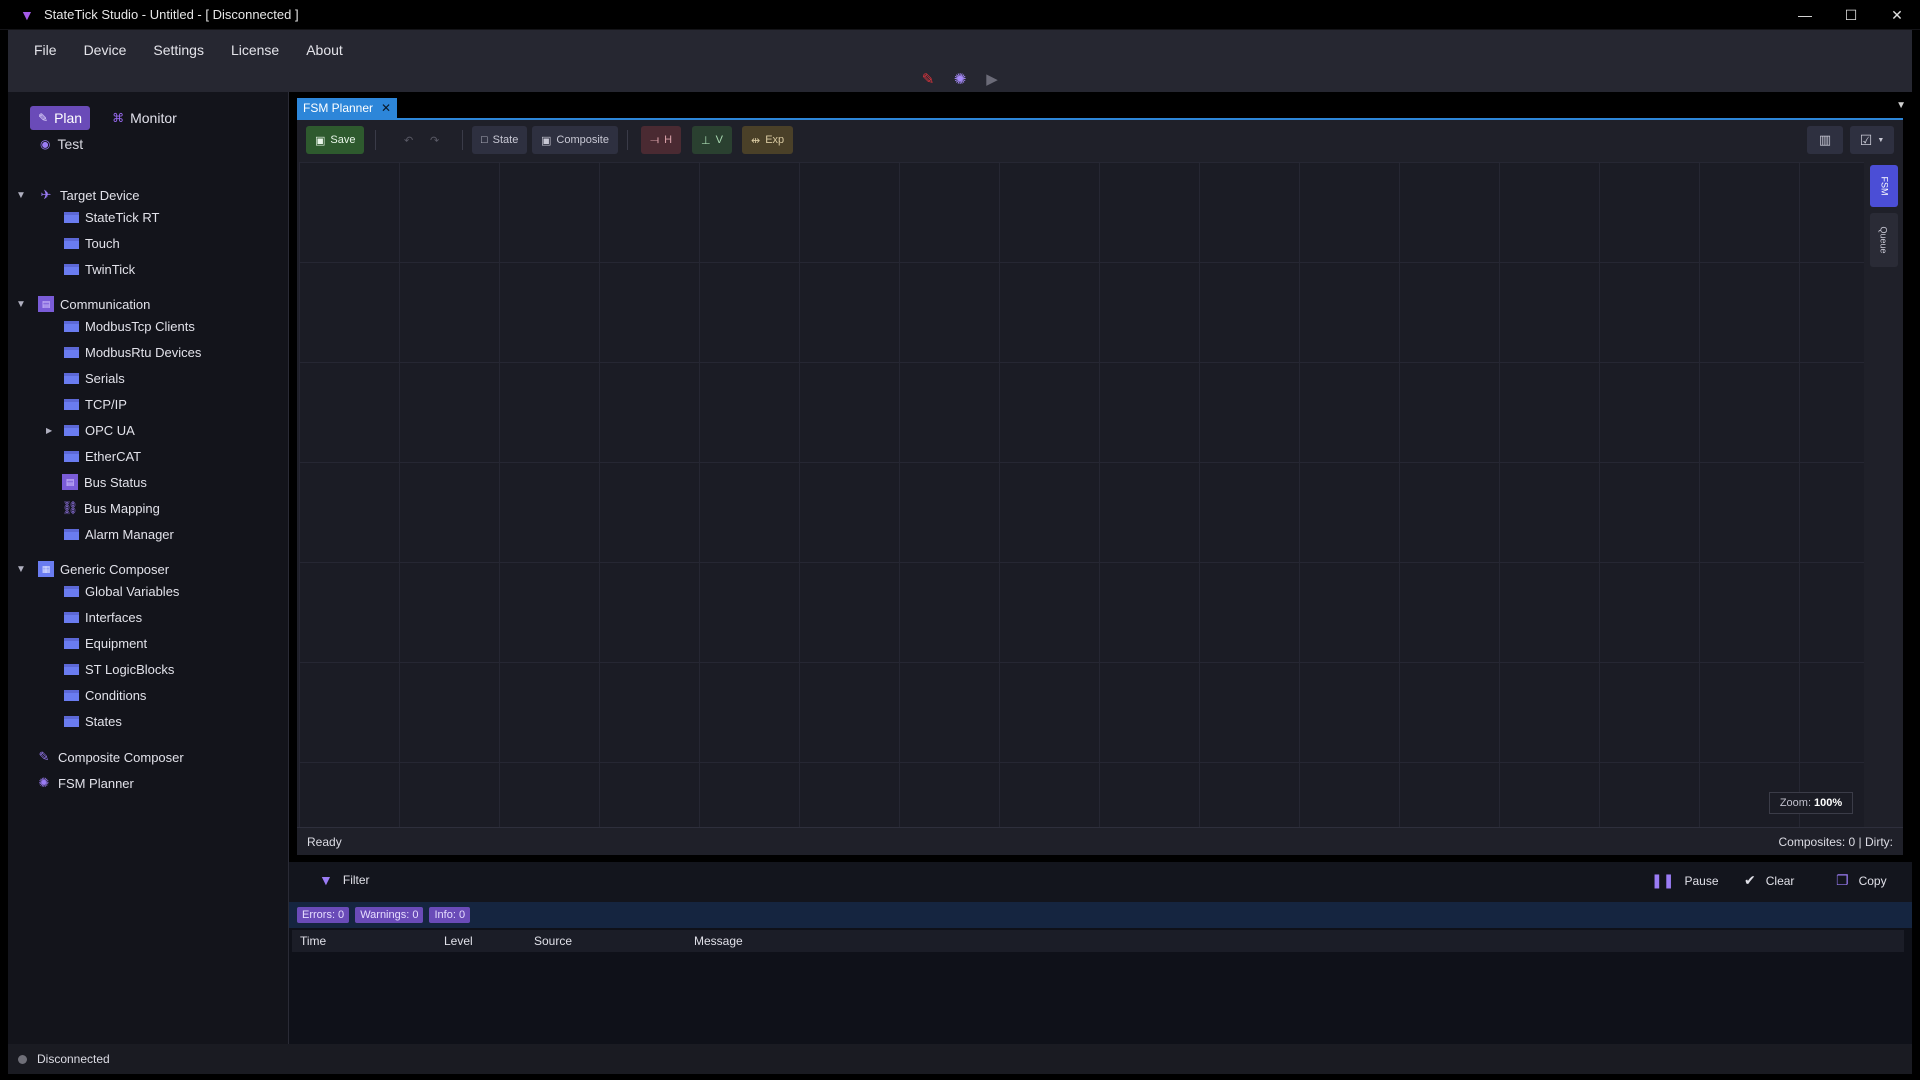 The height and width of the screenshot is (1080, 1920). What do you see at coordinates (326, 880) in the screenshot?
I see `filter-icon: ▼` at bounding box center [326, 880].